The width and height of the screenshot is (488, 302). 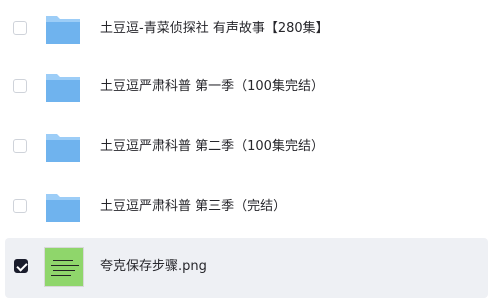 What do you see at coordinates (153, 267) in the screenshot?
I see `file-name: 夸克保存步骤.png` at bounding box center [153, 267].